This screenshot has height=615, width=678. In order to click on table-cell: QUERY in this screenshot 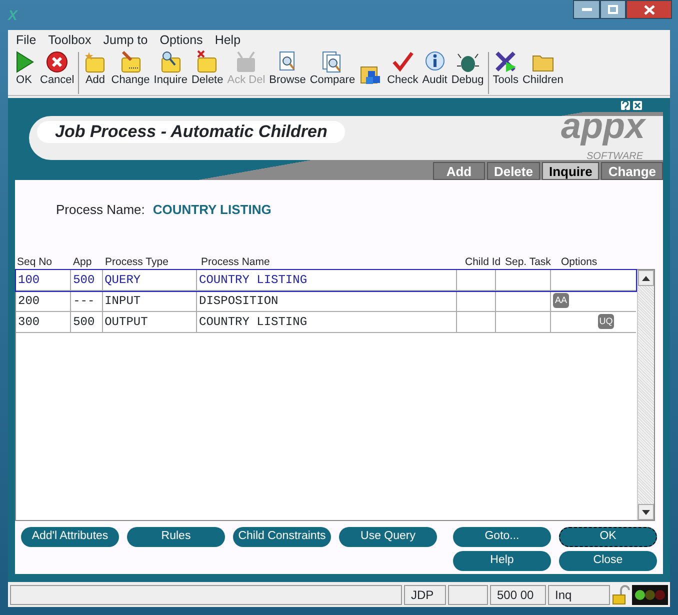, I will do `click(150, 280)`.